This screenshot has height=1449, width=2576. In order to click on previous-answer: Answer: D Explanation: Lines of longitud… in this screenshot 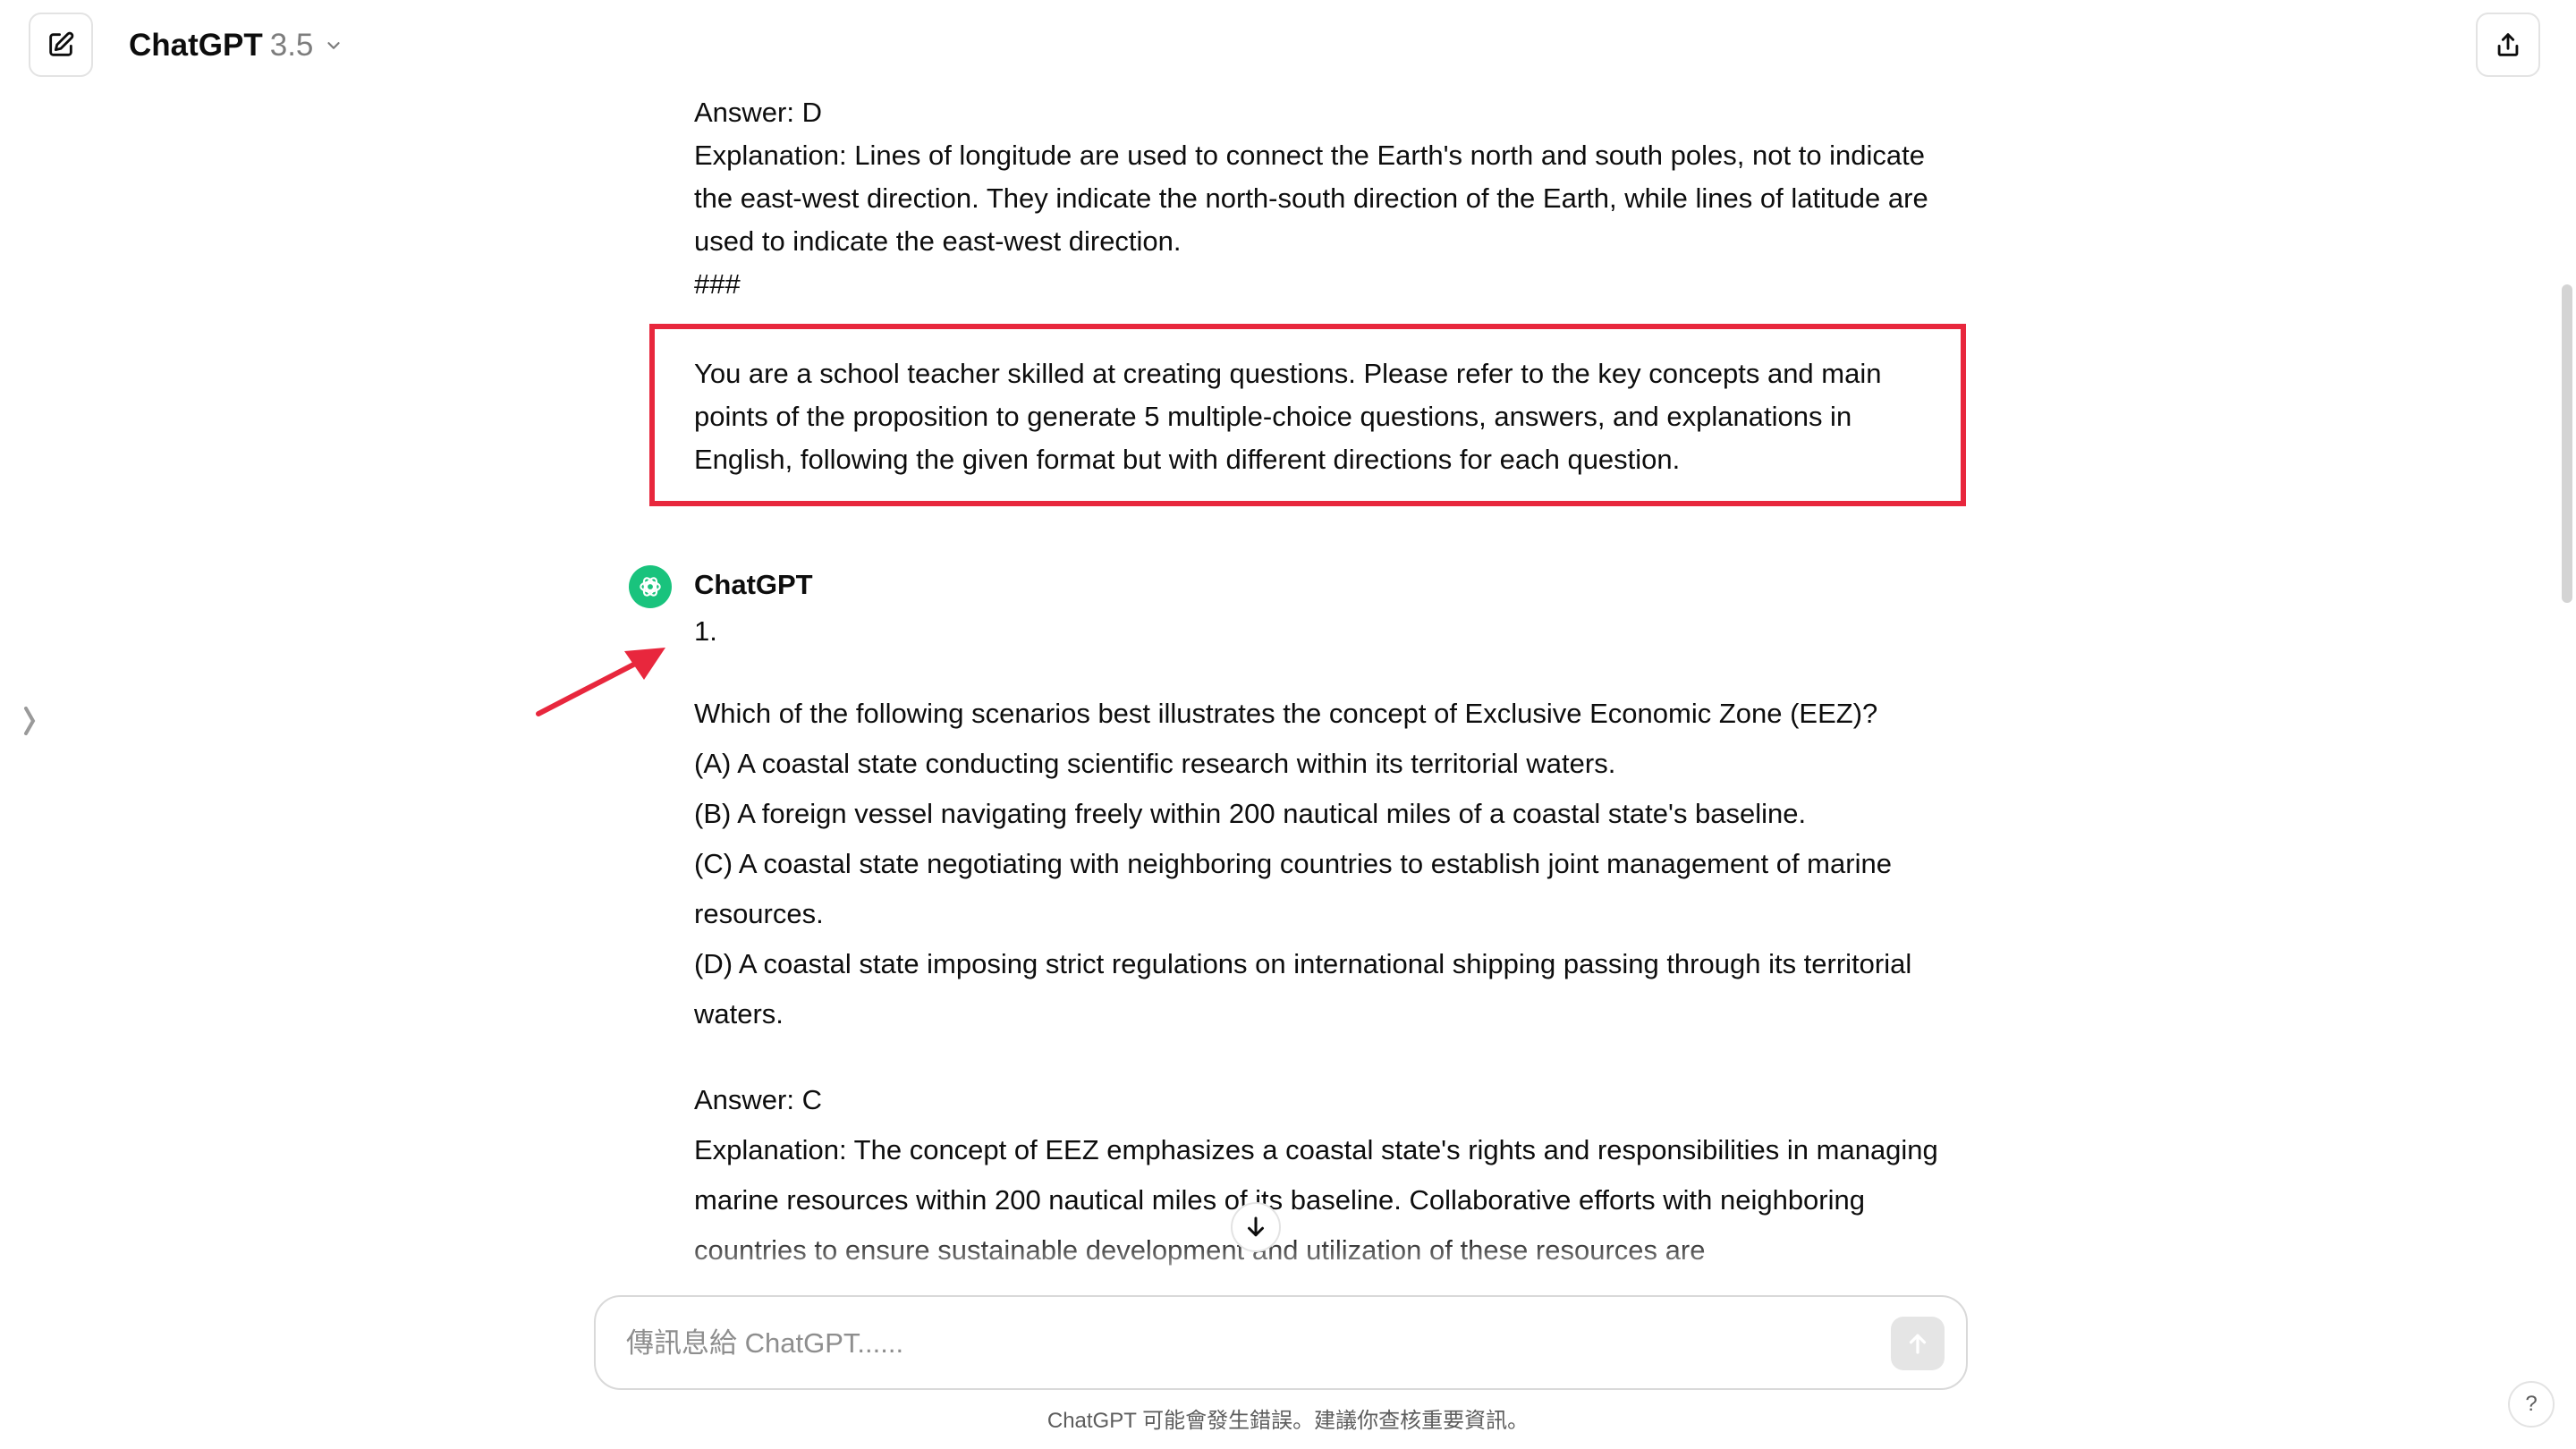, I will do `click(1324, 198)`.